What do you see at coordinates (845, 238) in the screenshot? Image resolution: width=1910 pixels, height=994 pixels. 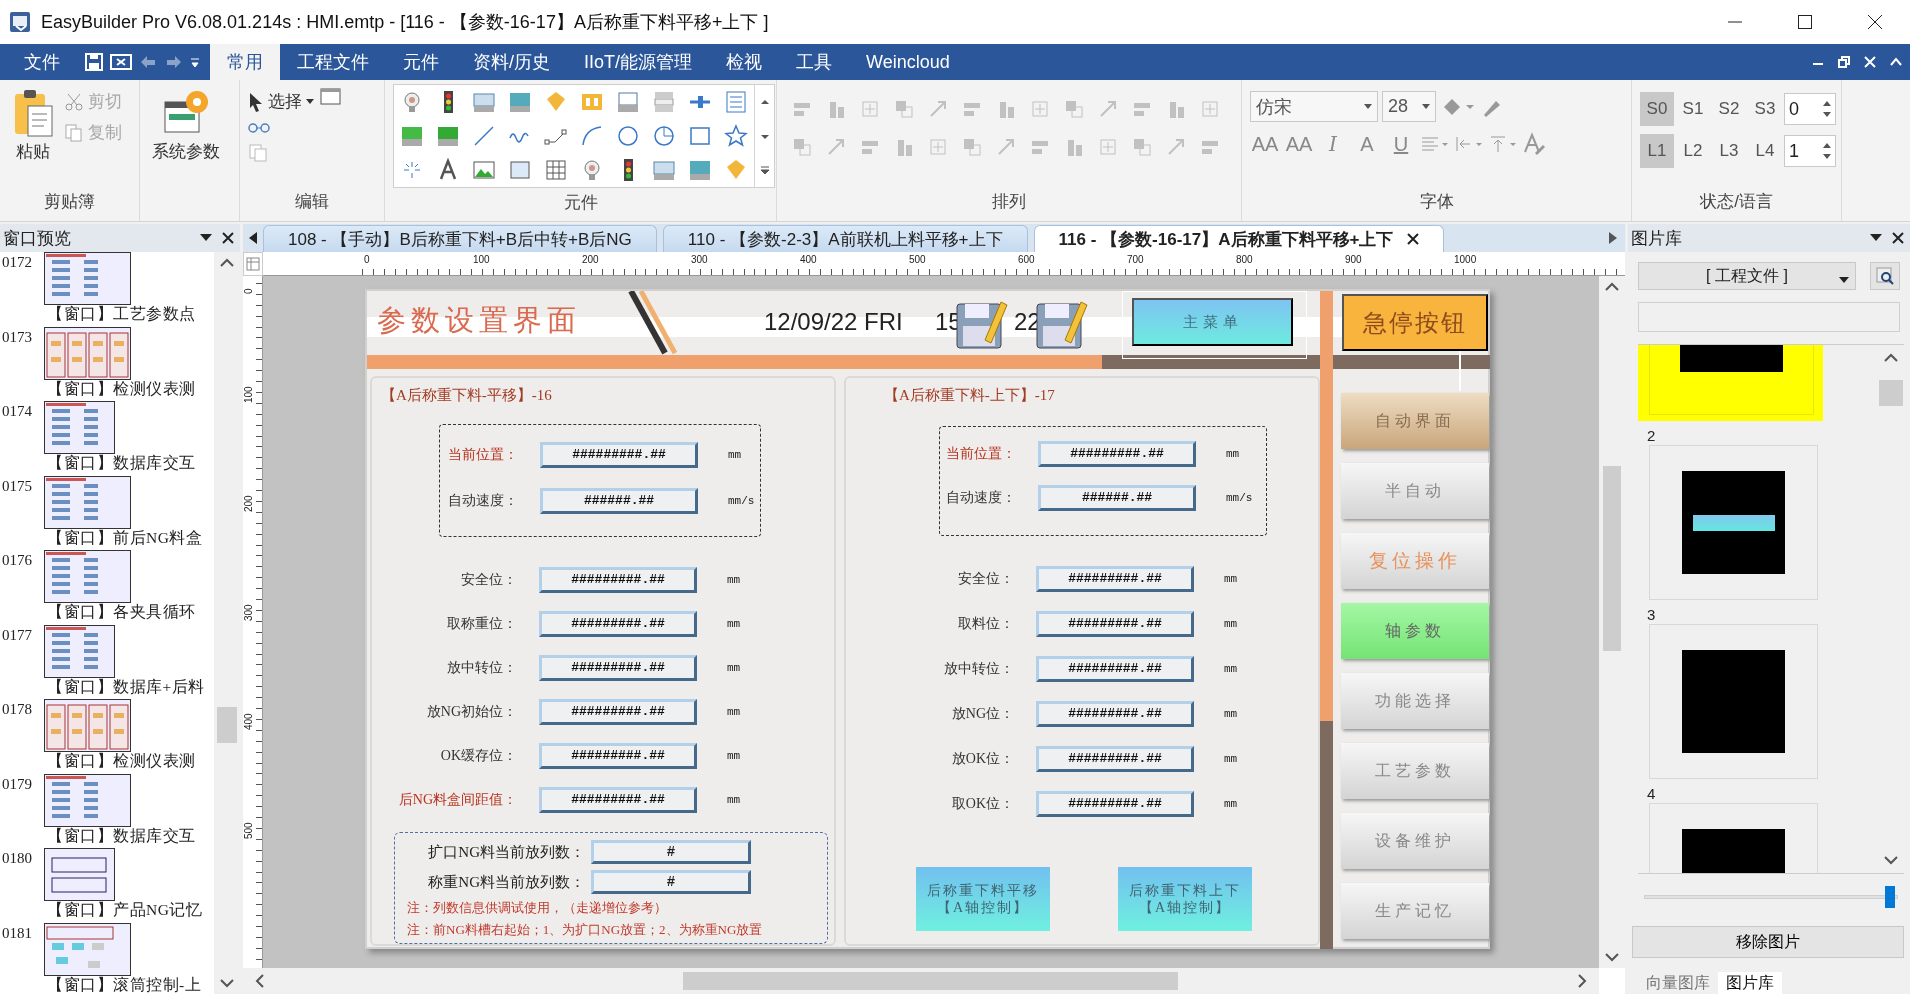 I see `document-tab: 110 - 【参数-2-3】A前联机上料平移+上下` at bounding box center [845, 238].